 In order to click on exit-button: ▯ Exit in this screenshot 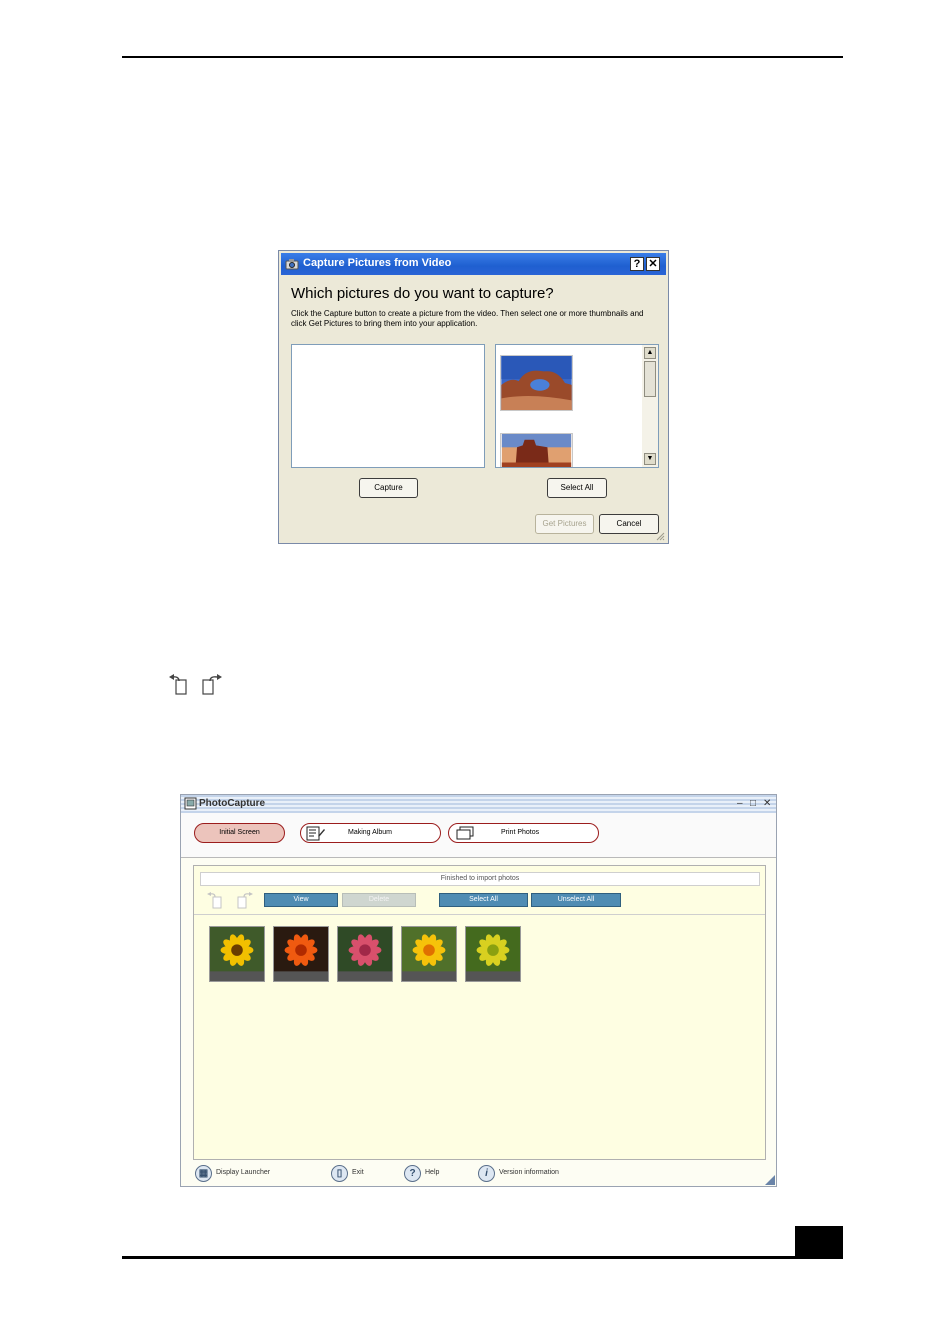, I will do `click(356, 1174)`.